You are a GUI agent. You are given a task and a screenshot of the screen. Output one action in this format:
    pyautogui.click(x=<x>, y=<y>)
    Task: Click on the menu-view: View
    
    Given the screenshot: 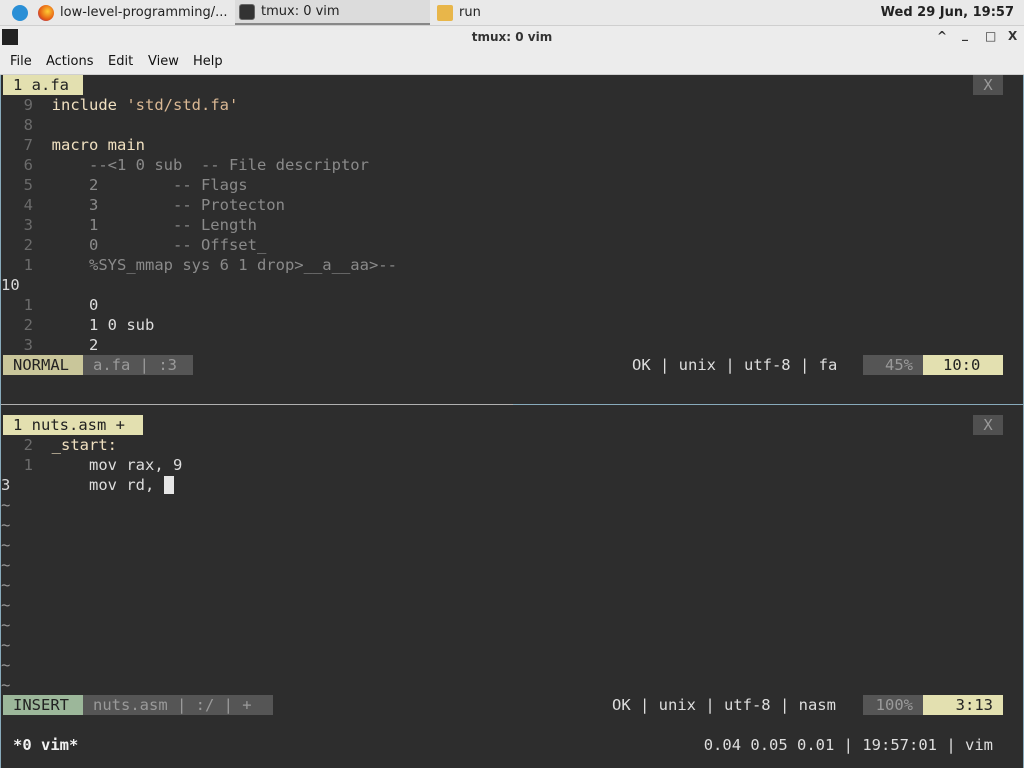 What is the action you would take?
    pyautogui.click(x=163, y=61)
    